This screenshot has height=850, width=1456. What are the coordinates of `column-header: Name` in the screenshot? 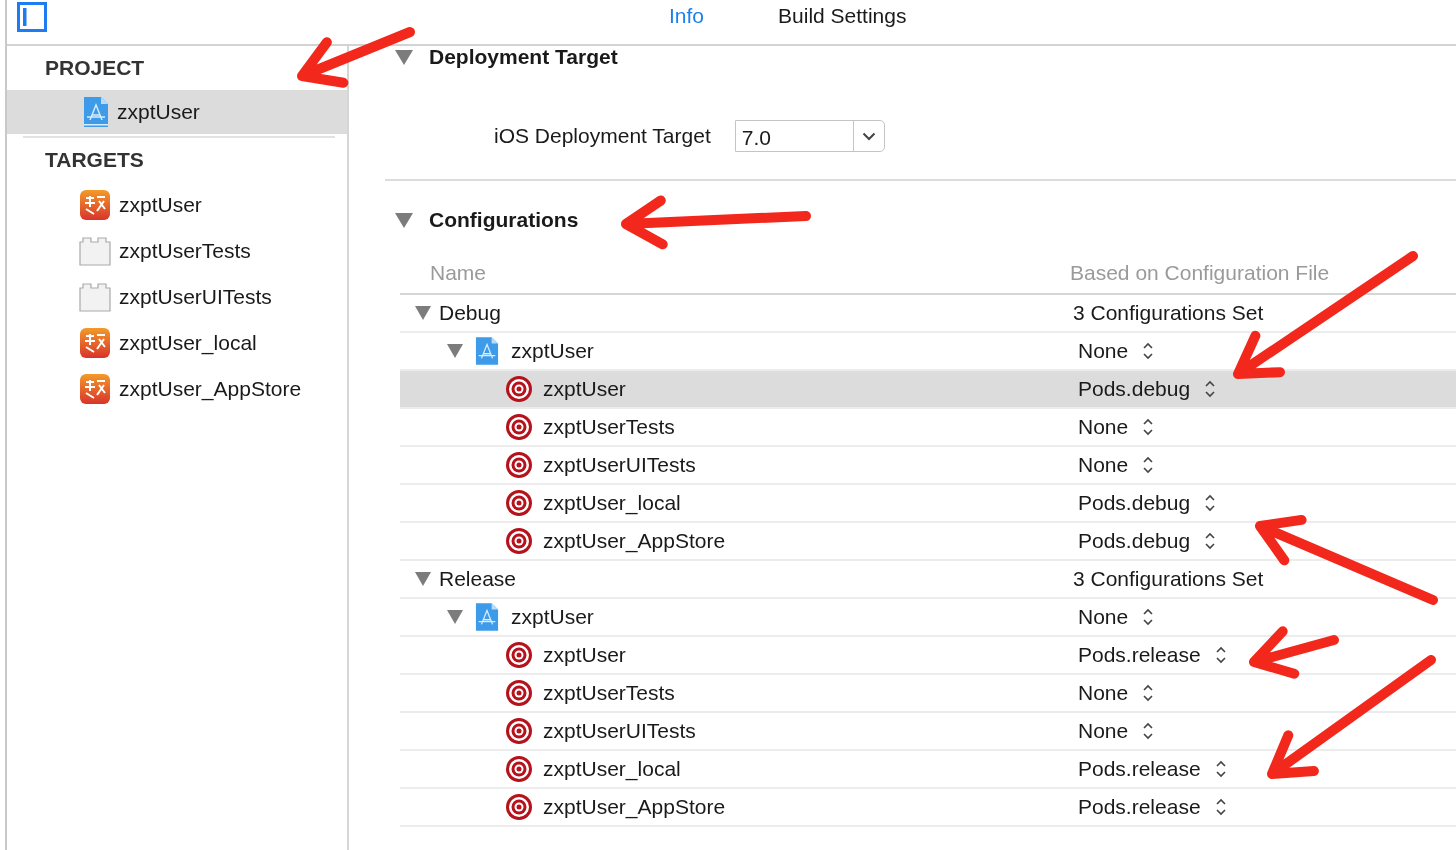 It's located at (458, 273).